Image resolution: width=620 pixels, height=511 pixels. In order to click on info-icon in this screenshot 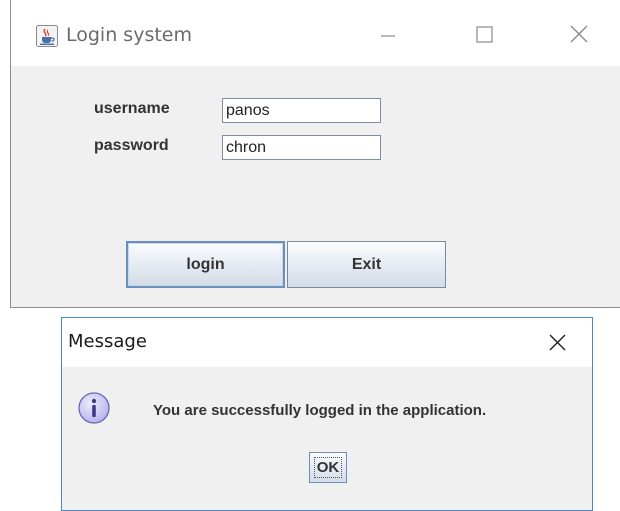, I will do `click(94, 408)`.